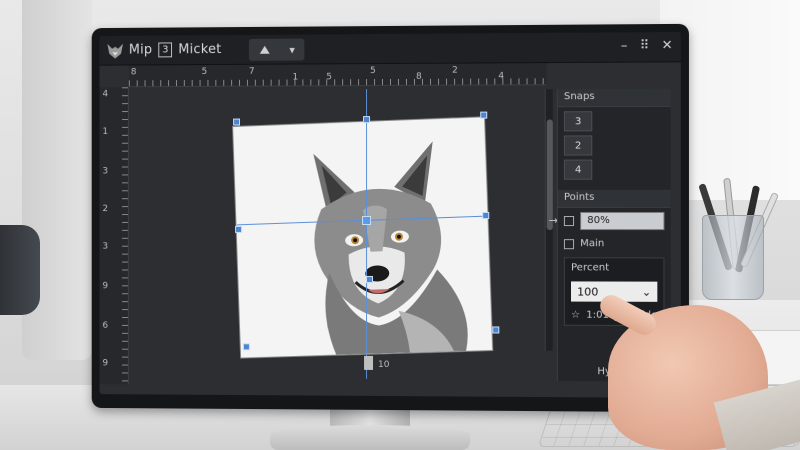 The image size is (800, 450). I want to click on transform-handle-center, so click(366, 220).